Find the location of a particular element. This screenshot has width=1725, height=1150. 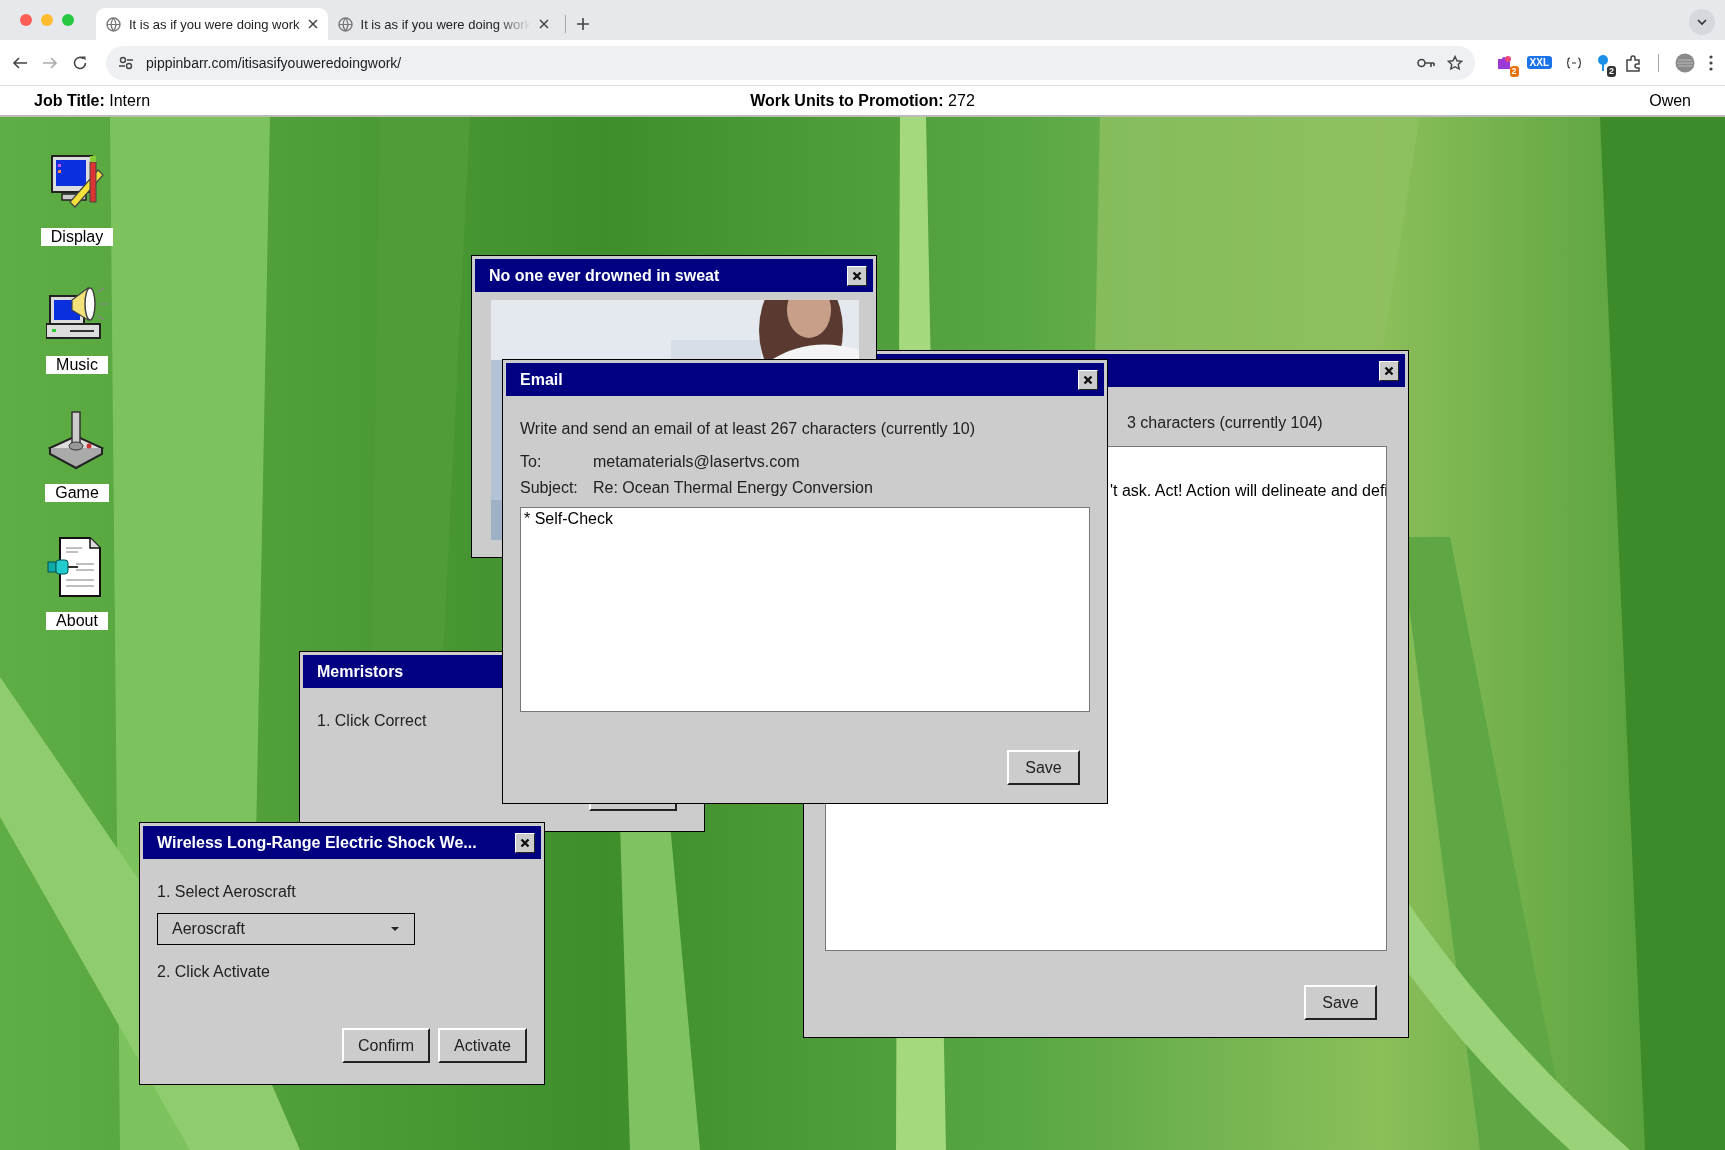

puzzle-icon is located at coordinates (1633, 62).